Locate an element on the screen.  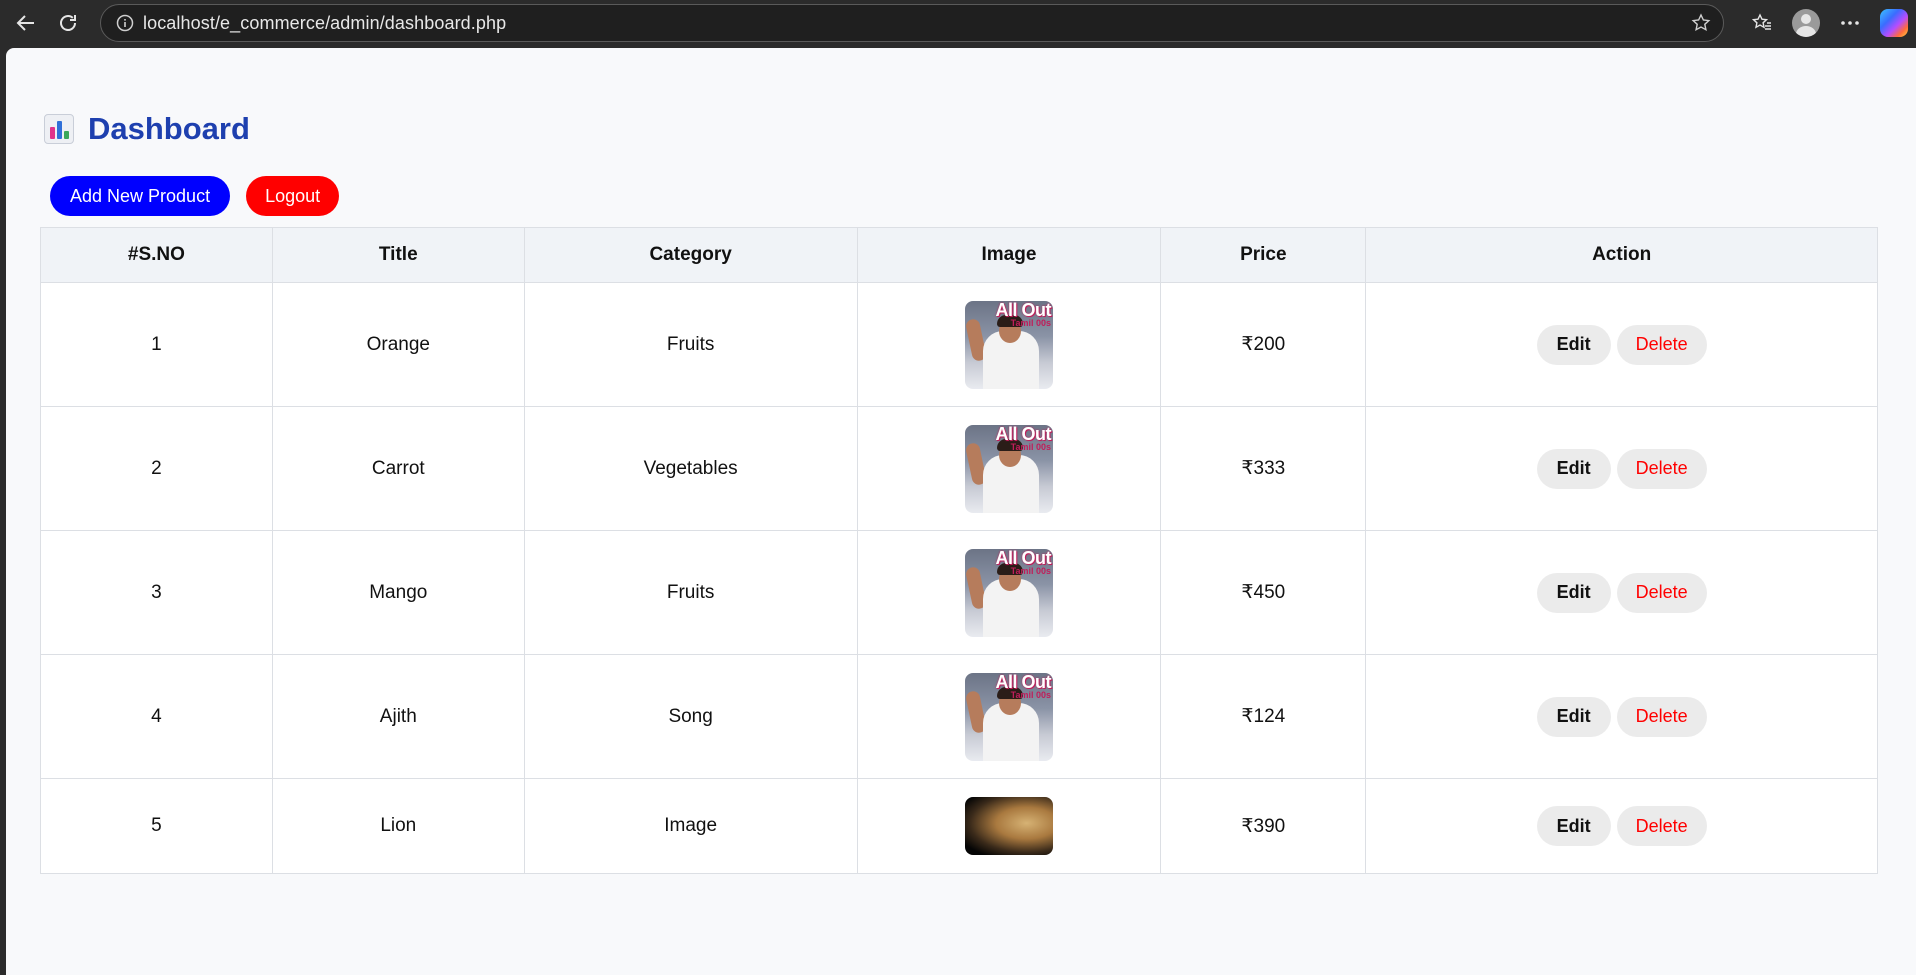
add-new-product-button: Add New Product is located at coordinates (140, 196).